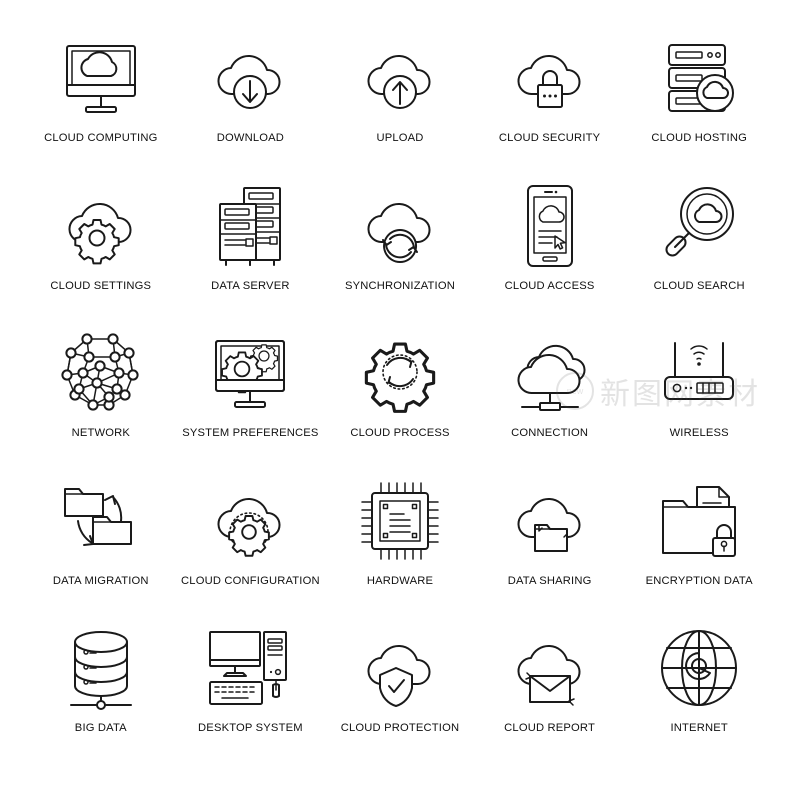 Image resolution: width=800 pixels, height=800 pixels. I want to click on icon-cell-data-sharing: DATA SHARING, so click(550, 543).